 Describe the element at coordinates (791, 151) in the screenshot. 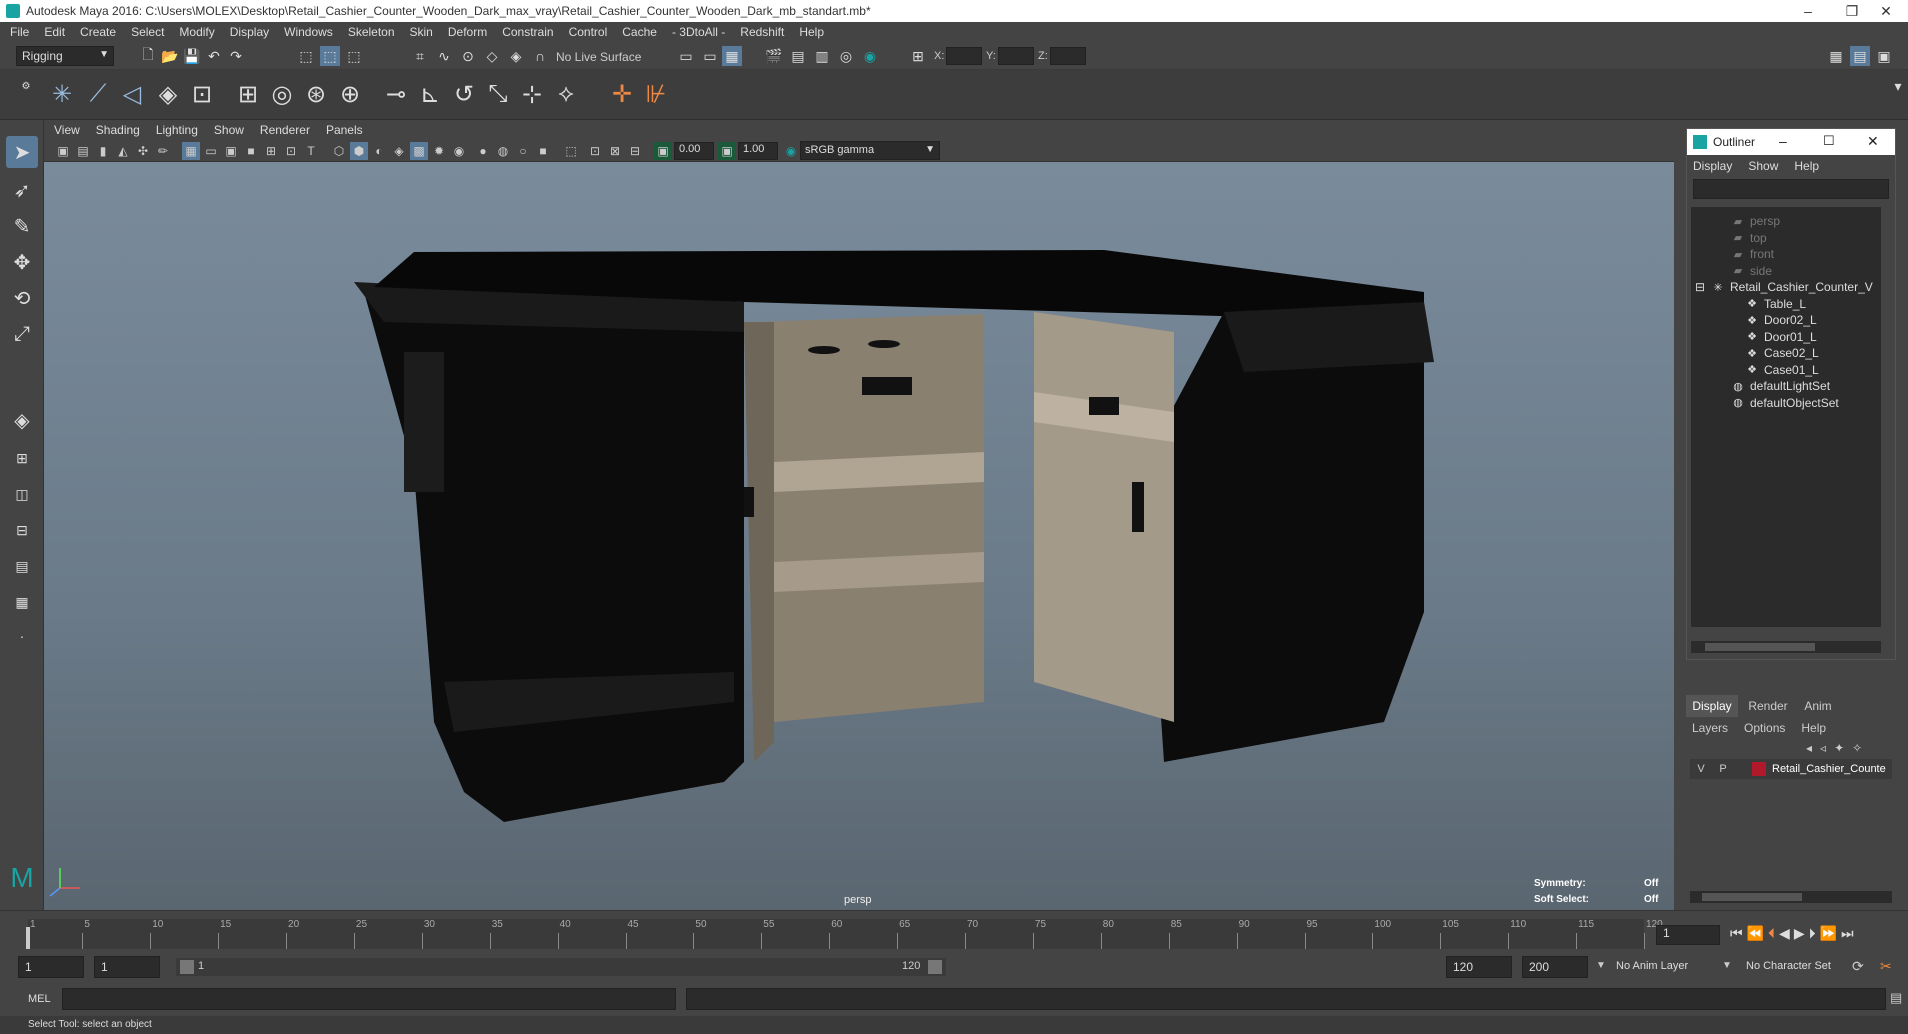

I see `color-management-icon: ◉` at that location.